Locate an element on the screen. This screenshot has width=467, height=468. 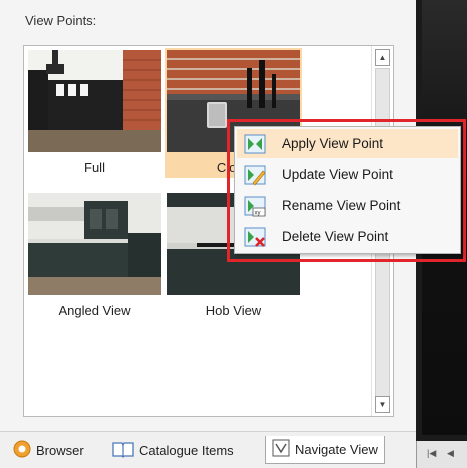
viewpoint-label: Hob View is located at coordinates (233, 310).